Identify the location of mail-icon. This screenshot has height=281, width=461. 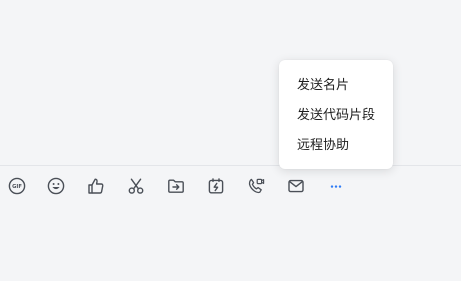
(296, 186).